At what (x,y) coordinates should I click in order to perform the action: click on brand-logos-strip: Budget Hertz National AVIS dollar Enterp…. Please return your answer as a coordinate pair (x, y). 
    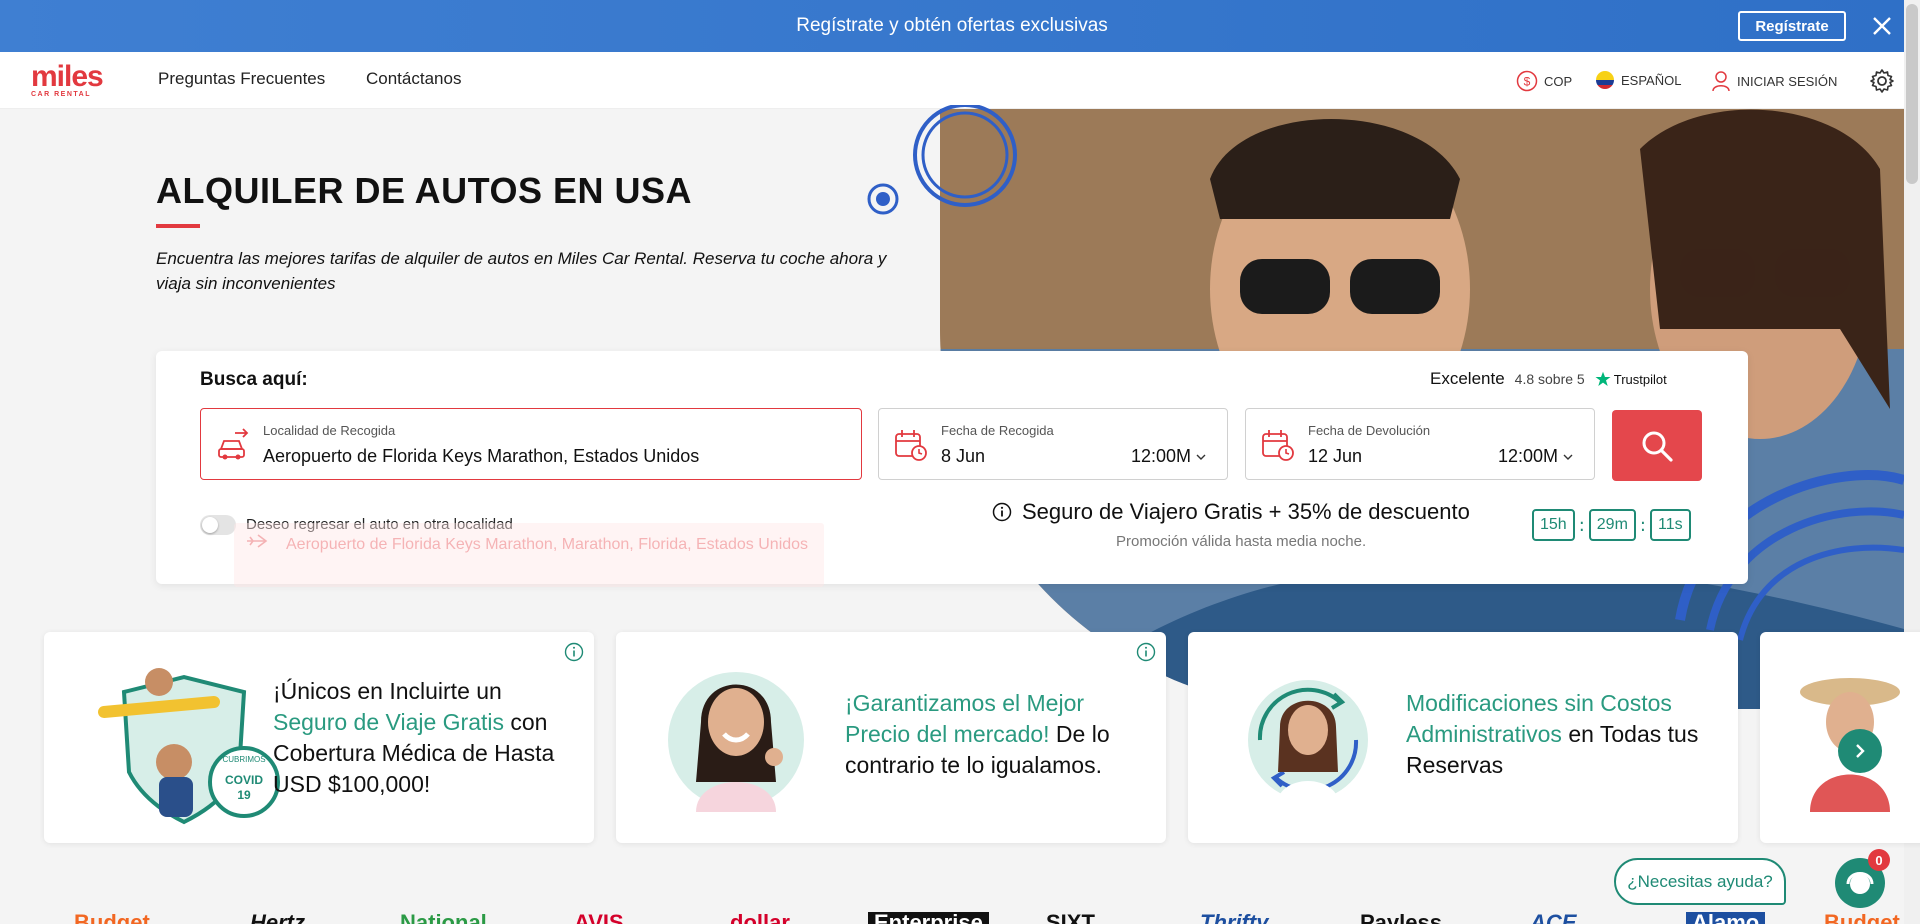
    Looking at the image, I should click on (952, 918).